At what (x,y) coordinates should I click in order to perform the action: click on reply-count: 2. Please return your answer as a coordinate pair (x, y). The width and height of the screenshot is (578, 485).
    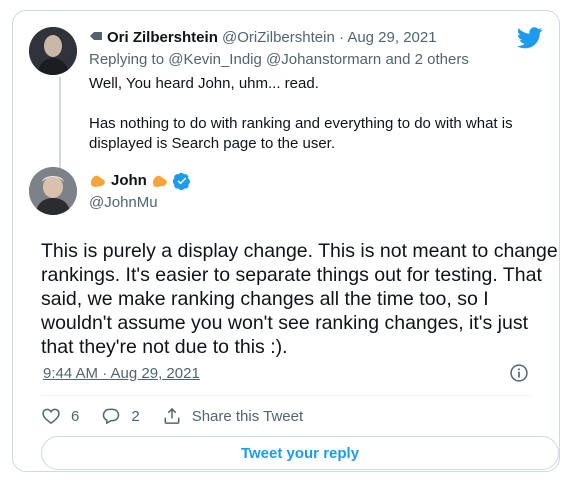
    Looking at the image, I should click on (135, 416).